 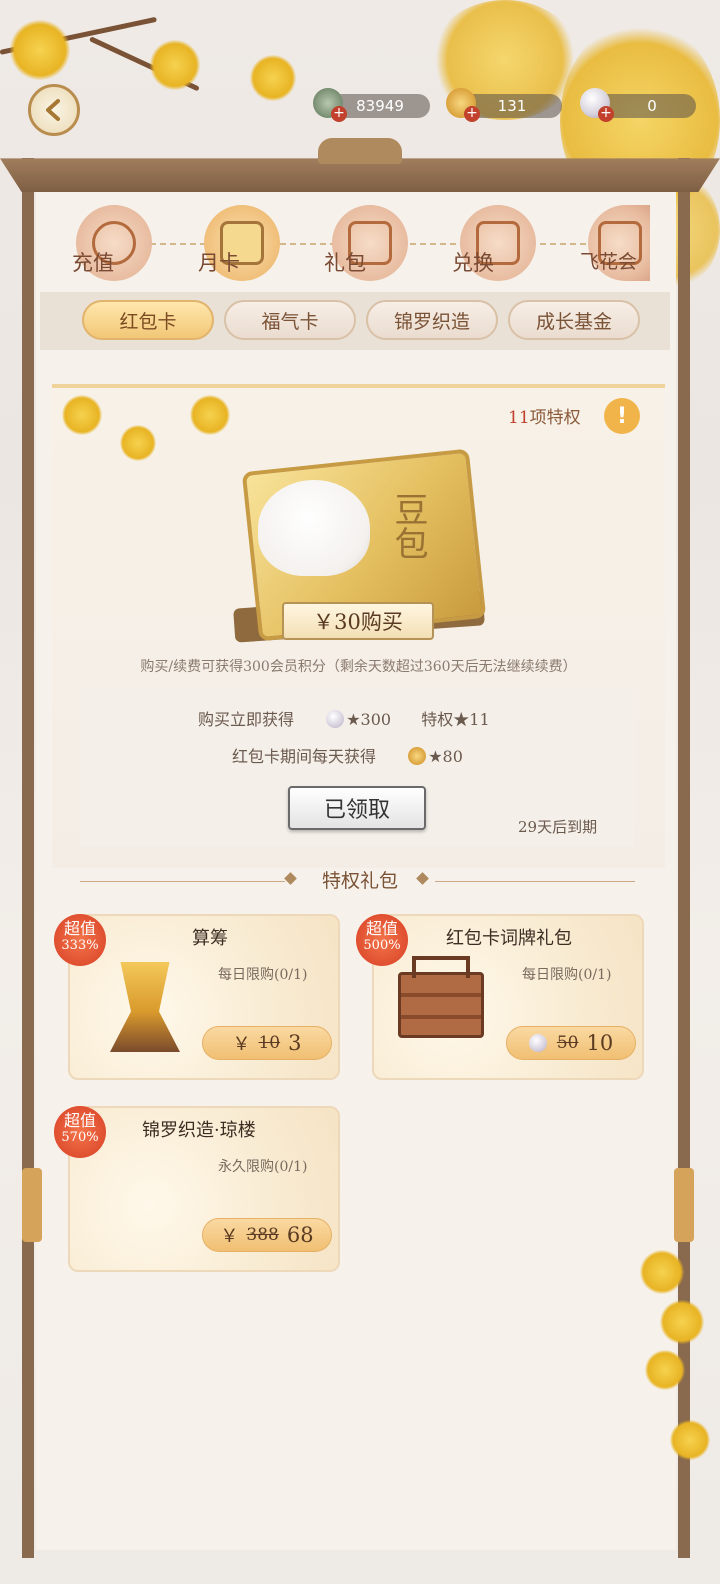 What do you see at coordinates (509, 938) in the screenshot?
I see `gift-title: 红包卡词牌礼包` at bounding box center [509, 938].